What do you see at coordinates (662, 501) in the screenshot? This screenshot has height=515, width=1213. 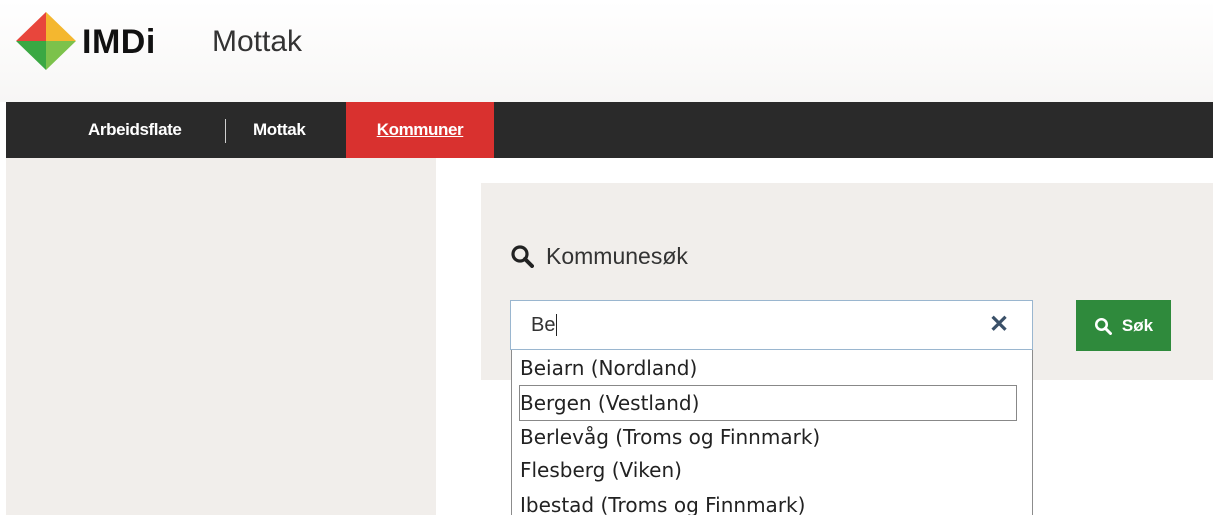 I see `suggestion-item: Ibestad (Troms og Finnmark)` at bounding box center [662, 501].